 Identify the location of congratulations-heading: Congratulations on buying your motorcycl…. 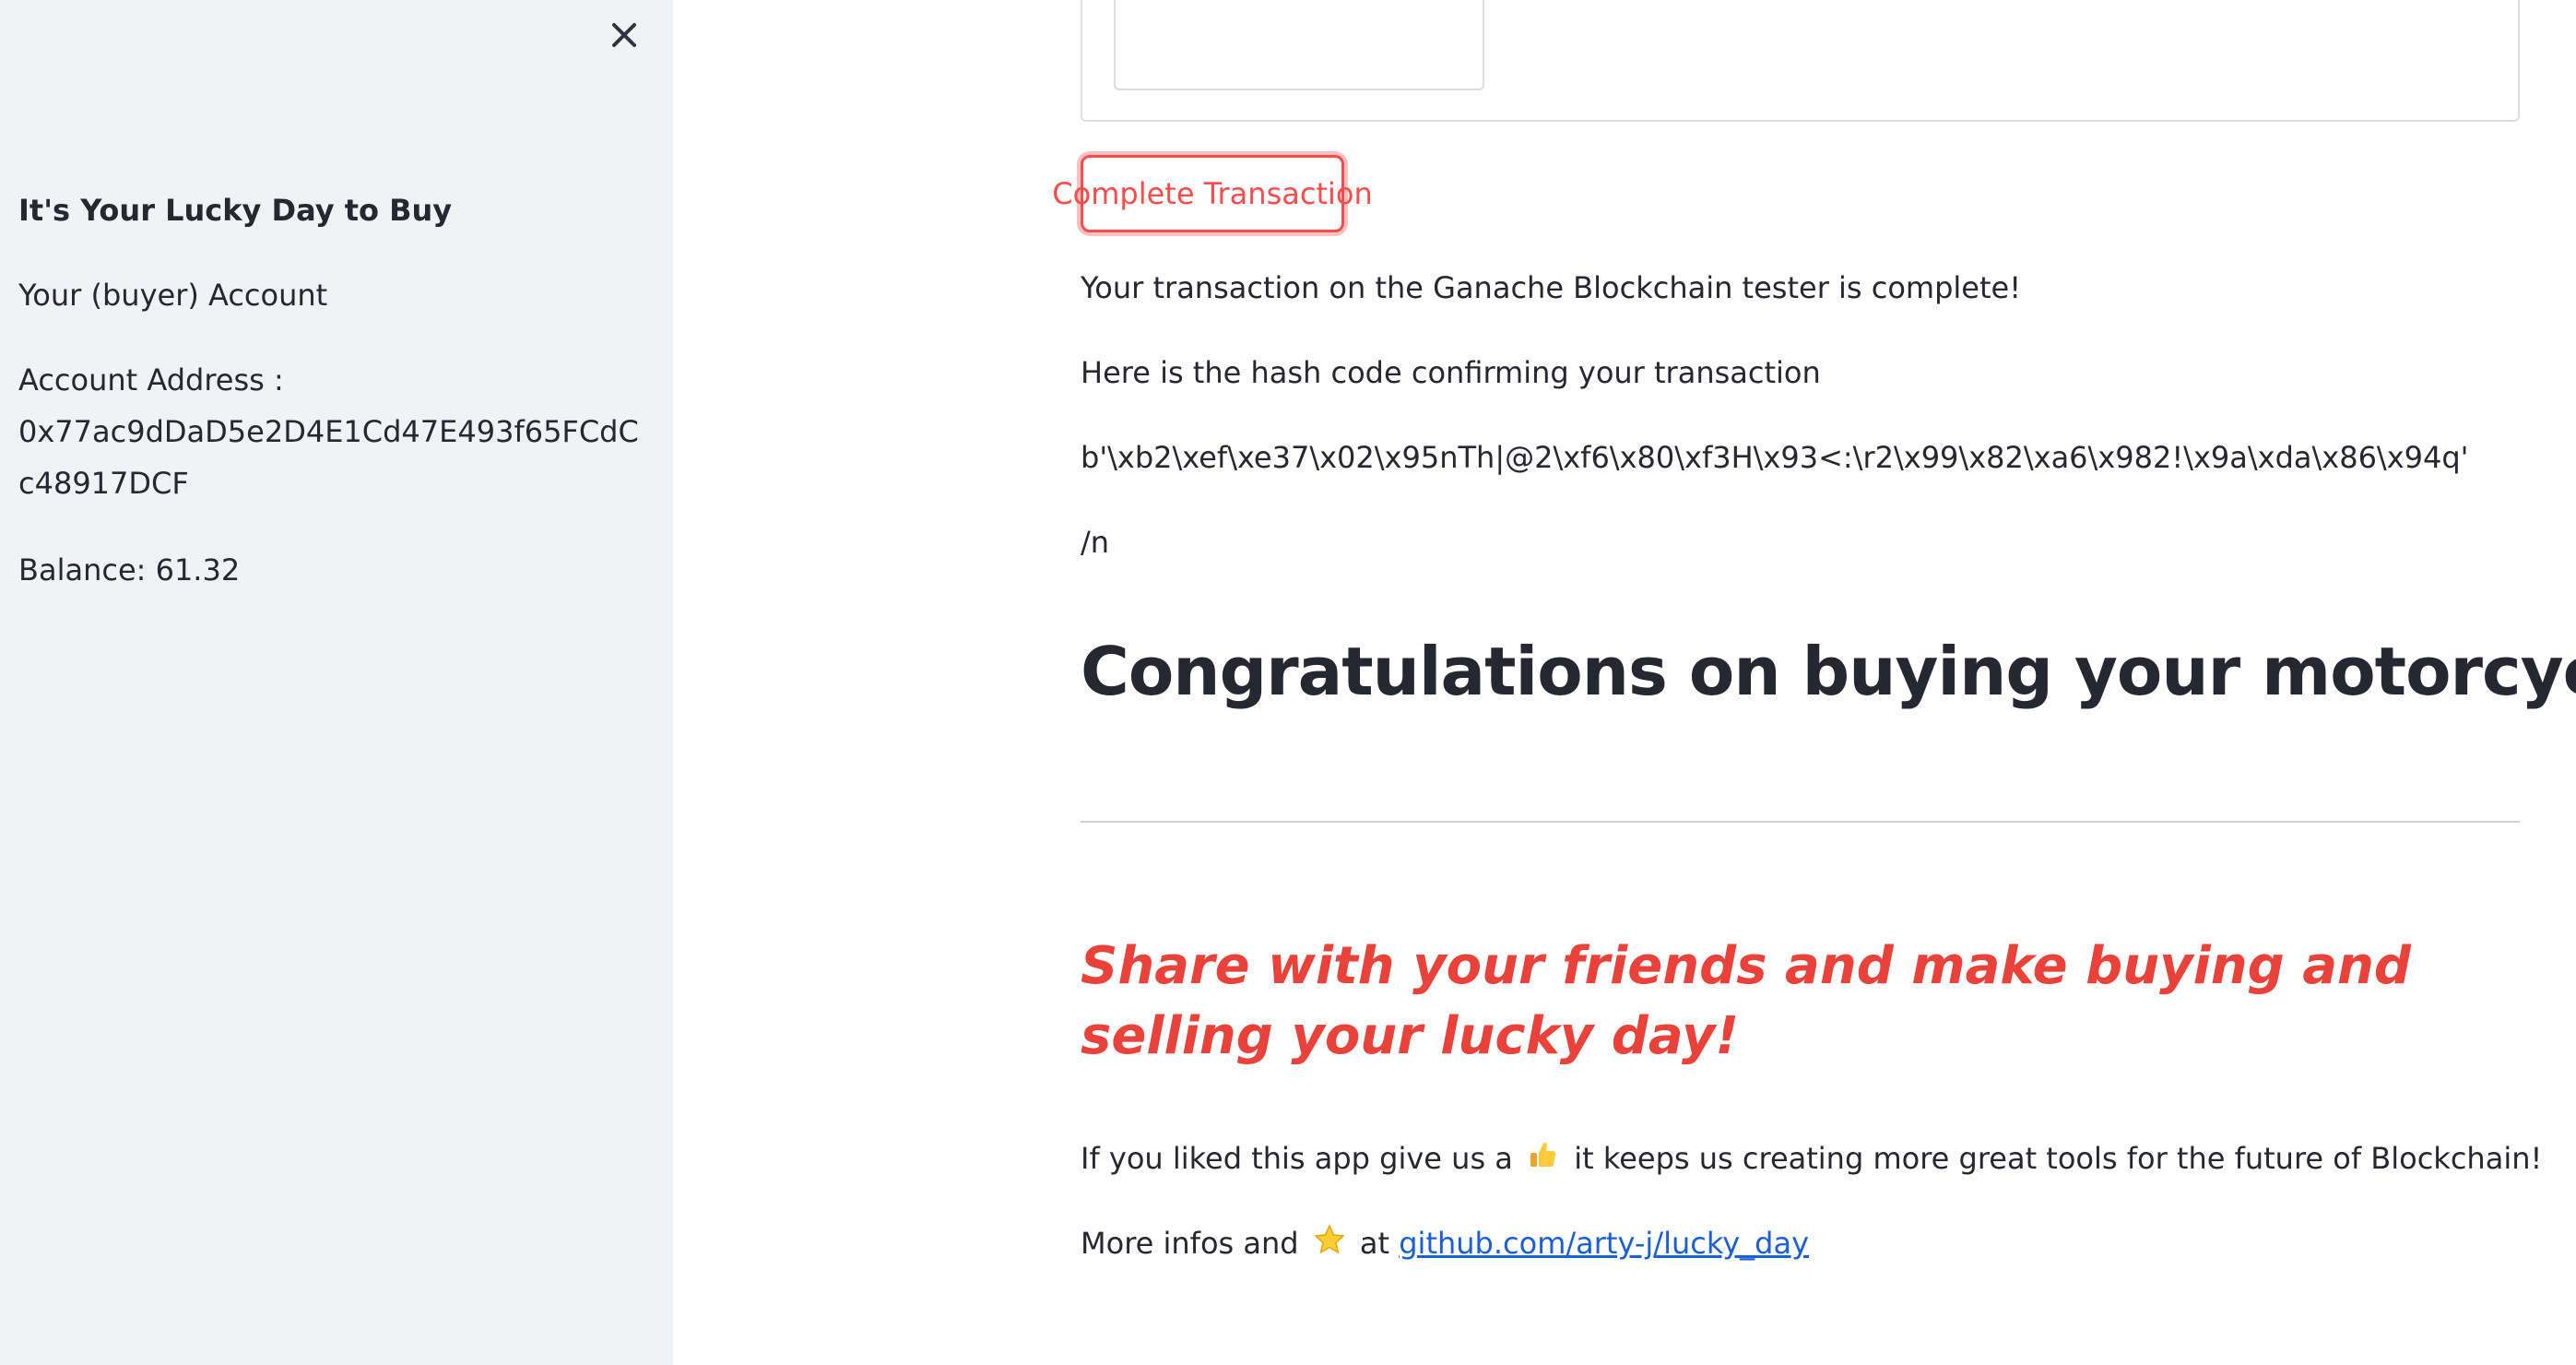
(1828, 671).